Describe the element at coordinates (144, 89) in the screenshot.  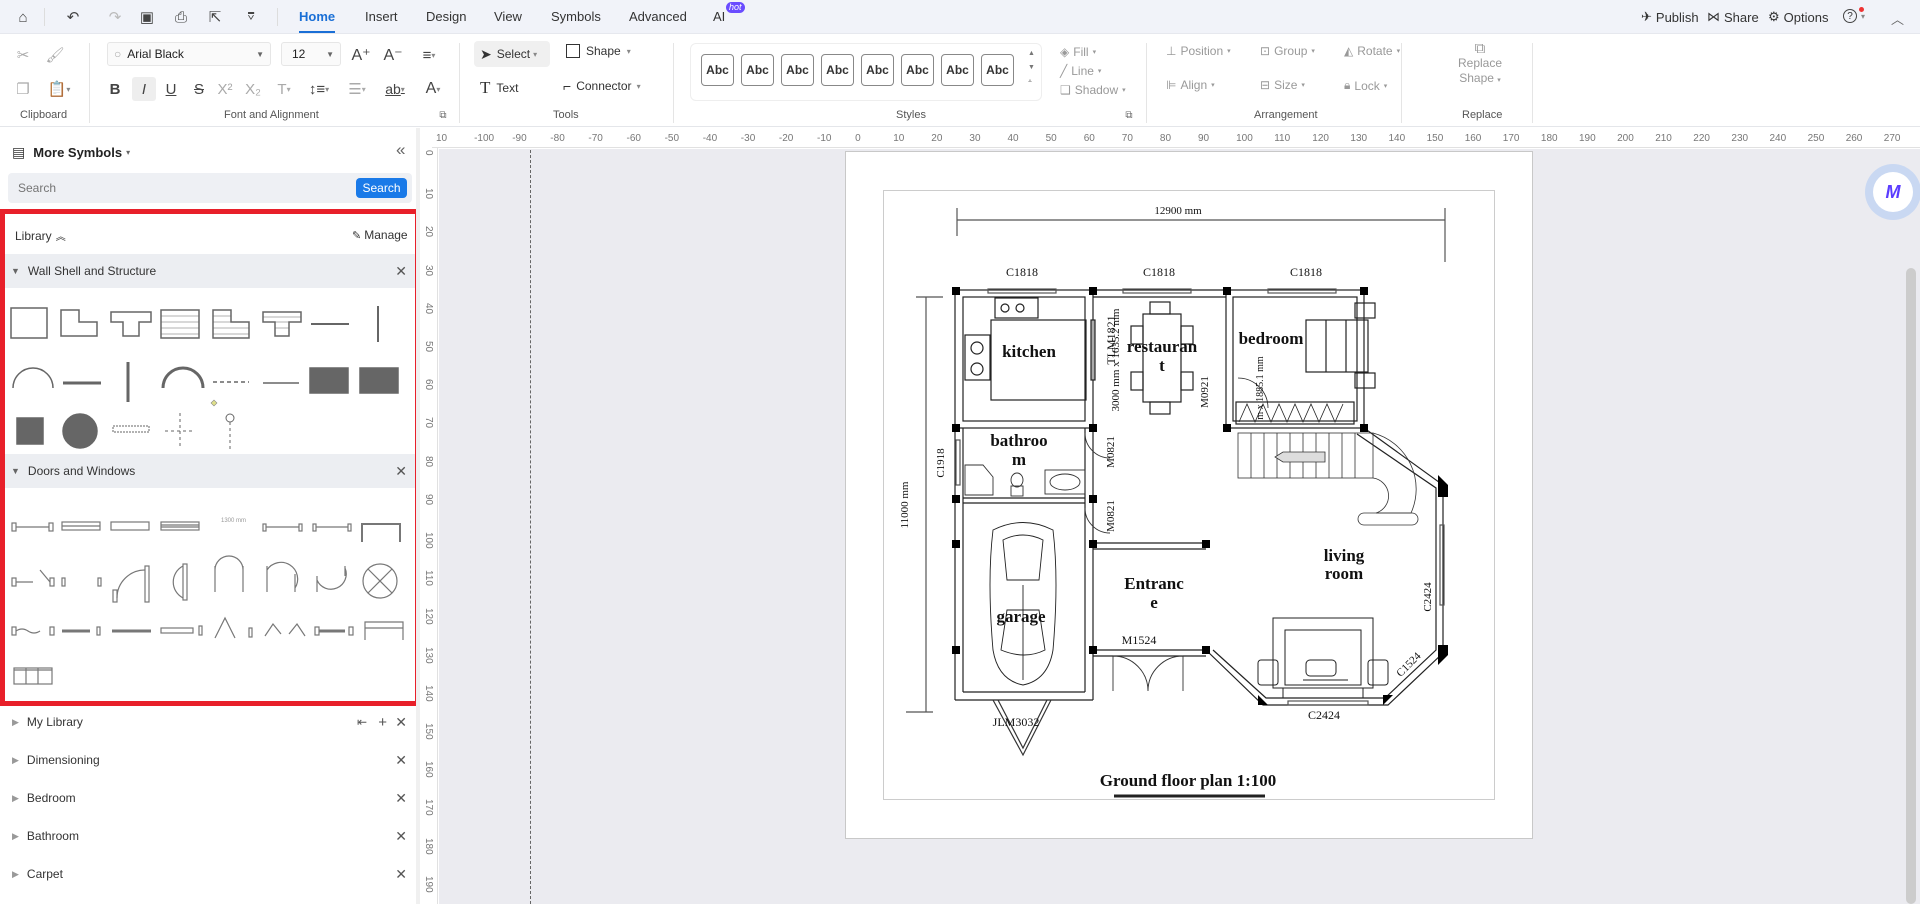
I see `italic-icon: I` at that location.